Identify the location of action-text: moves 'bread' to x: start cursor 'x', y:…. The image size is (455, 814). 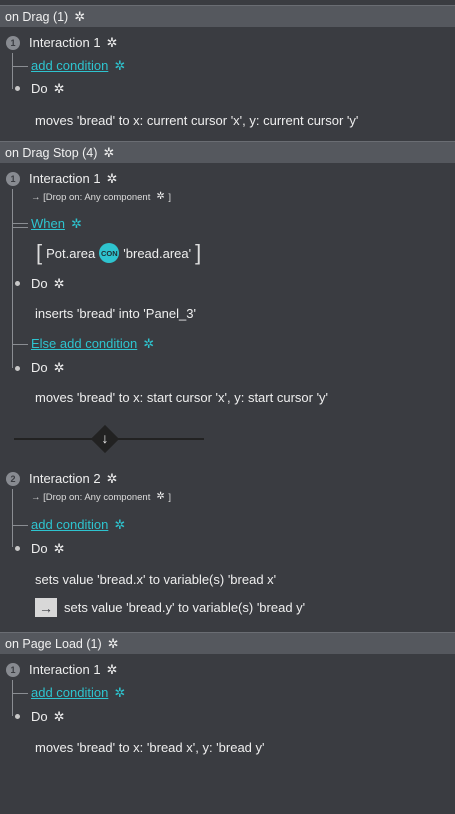
(182, 397).